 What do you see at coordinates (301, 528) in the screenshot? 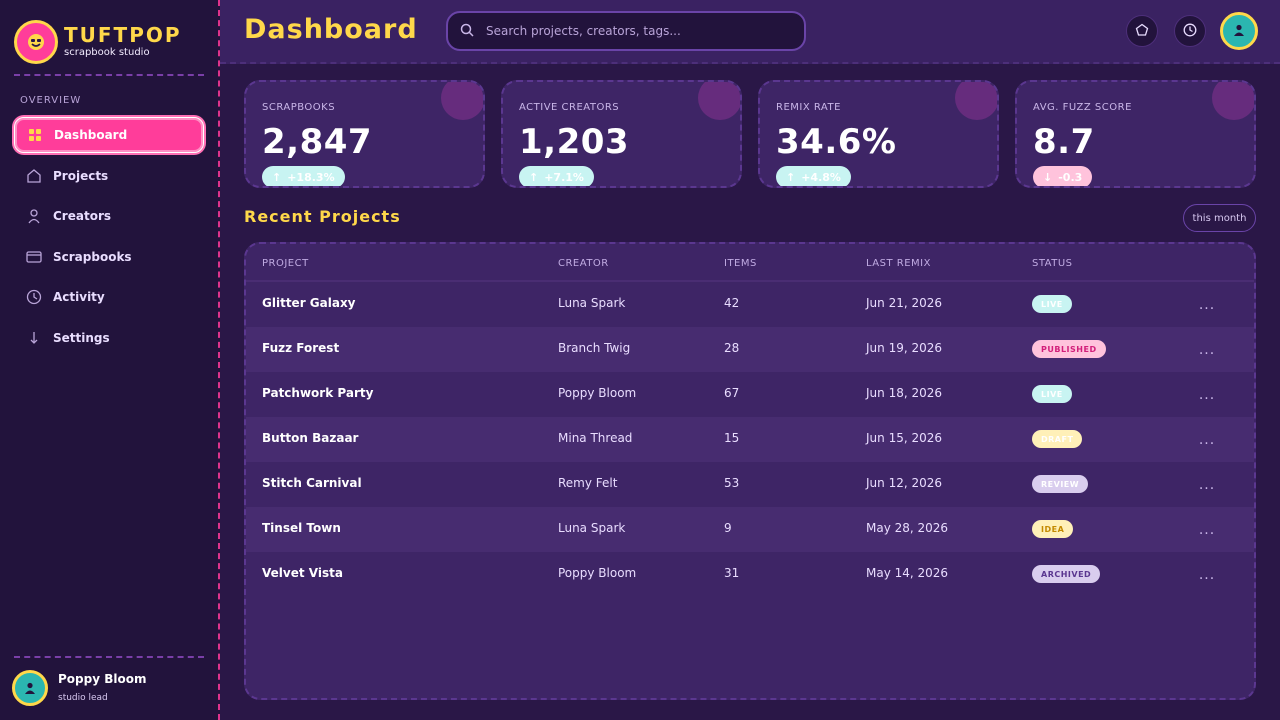
I see `project-name: Tinsel Town` at bounding box center [301, 528].